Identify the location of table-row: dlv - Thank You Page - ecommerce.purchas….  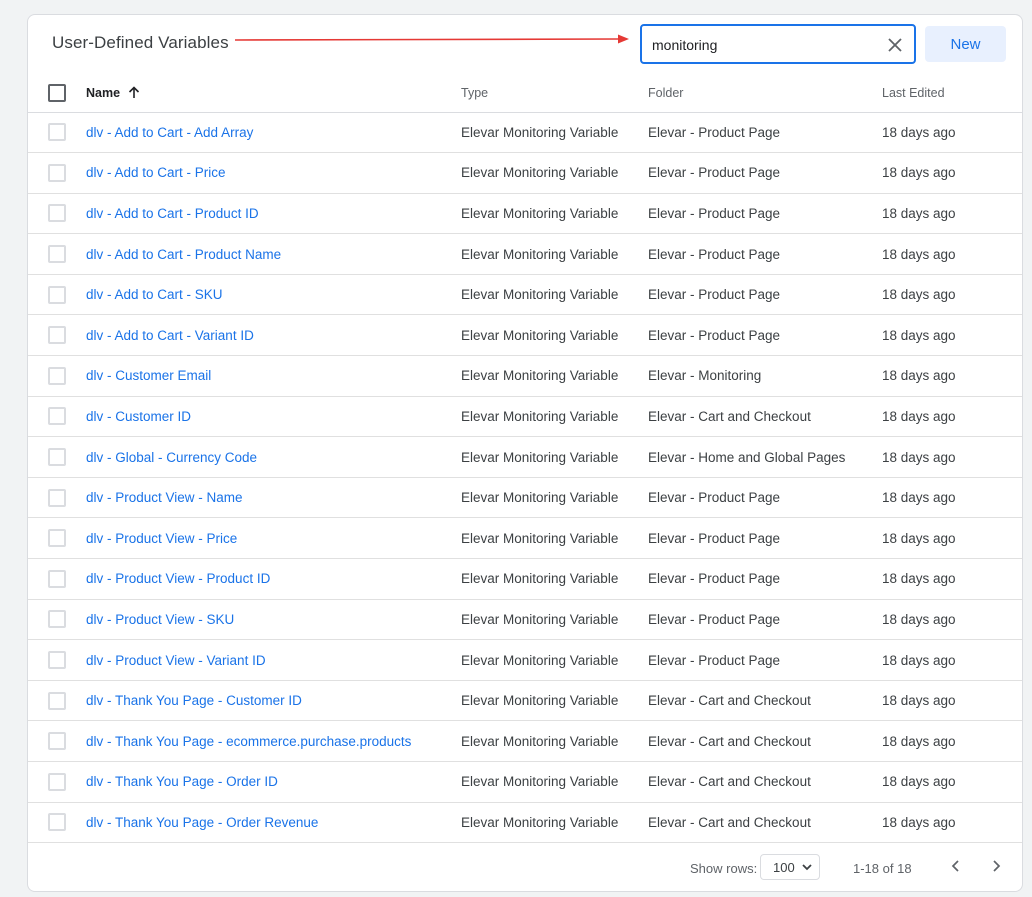
(525, 741).